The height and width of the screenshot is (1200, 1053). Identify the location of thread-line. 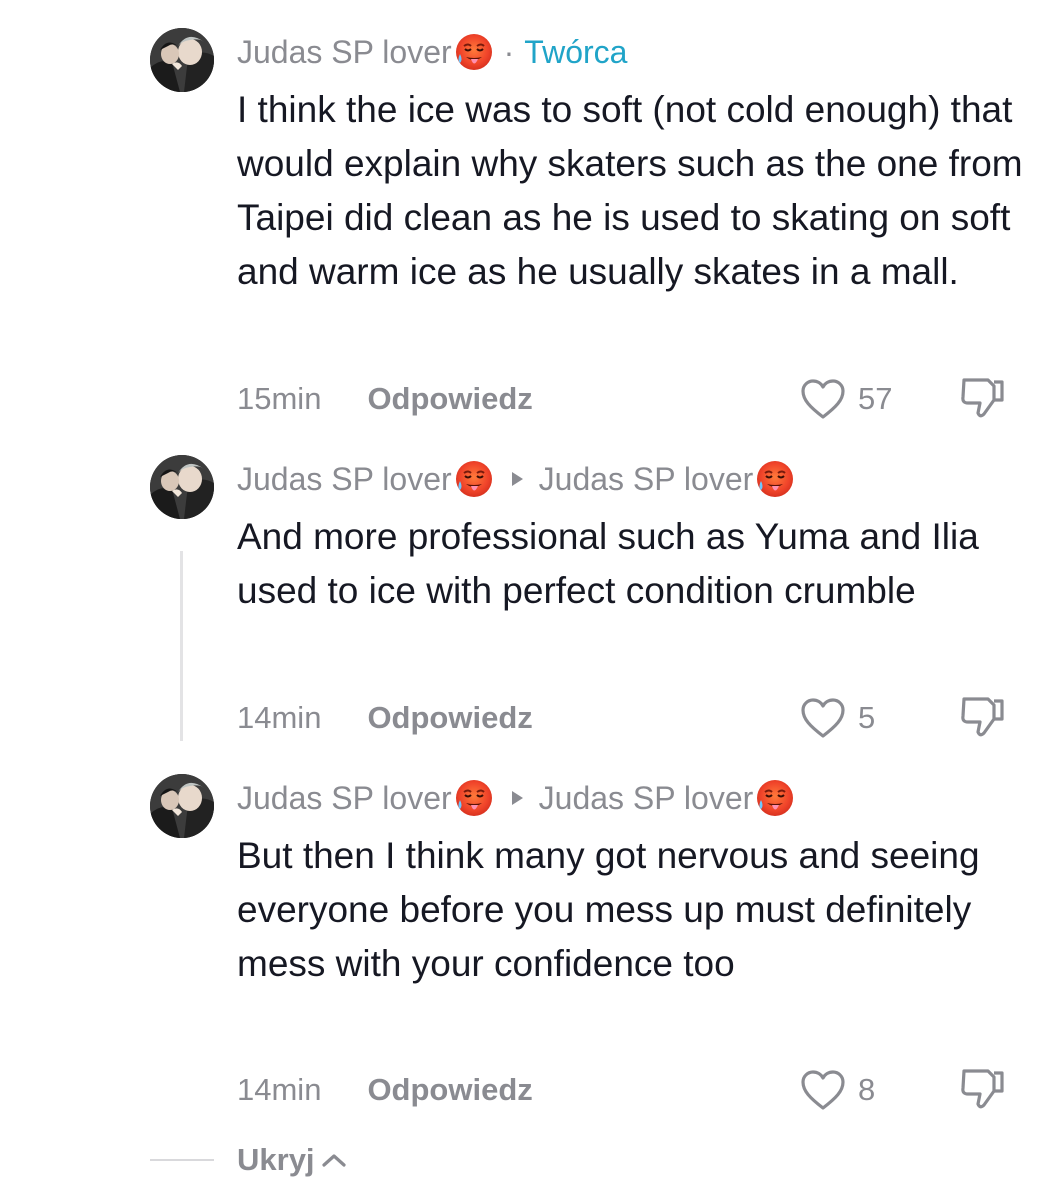
(181, 646).